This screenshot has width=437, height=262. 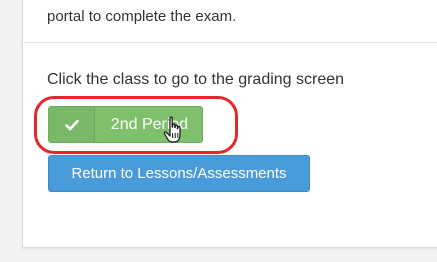 I want to click on class-button-label: 2nd Period, so click(x=149, y=124).